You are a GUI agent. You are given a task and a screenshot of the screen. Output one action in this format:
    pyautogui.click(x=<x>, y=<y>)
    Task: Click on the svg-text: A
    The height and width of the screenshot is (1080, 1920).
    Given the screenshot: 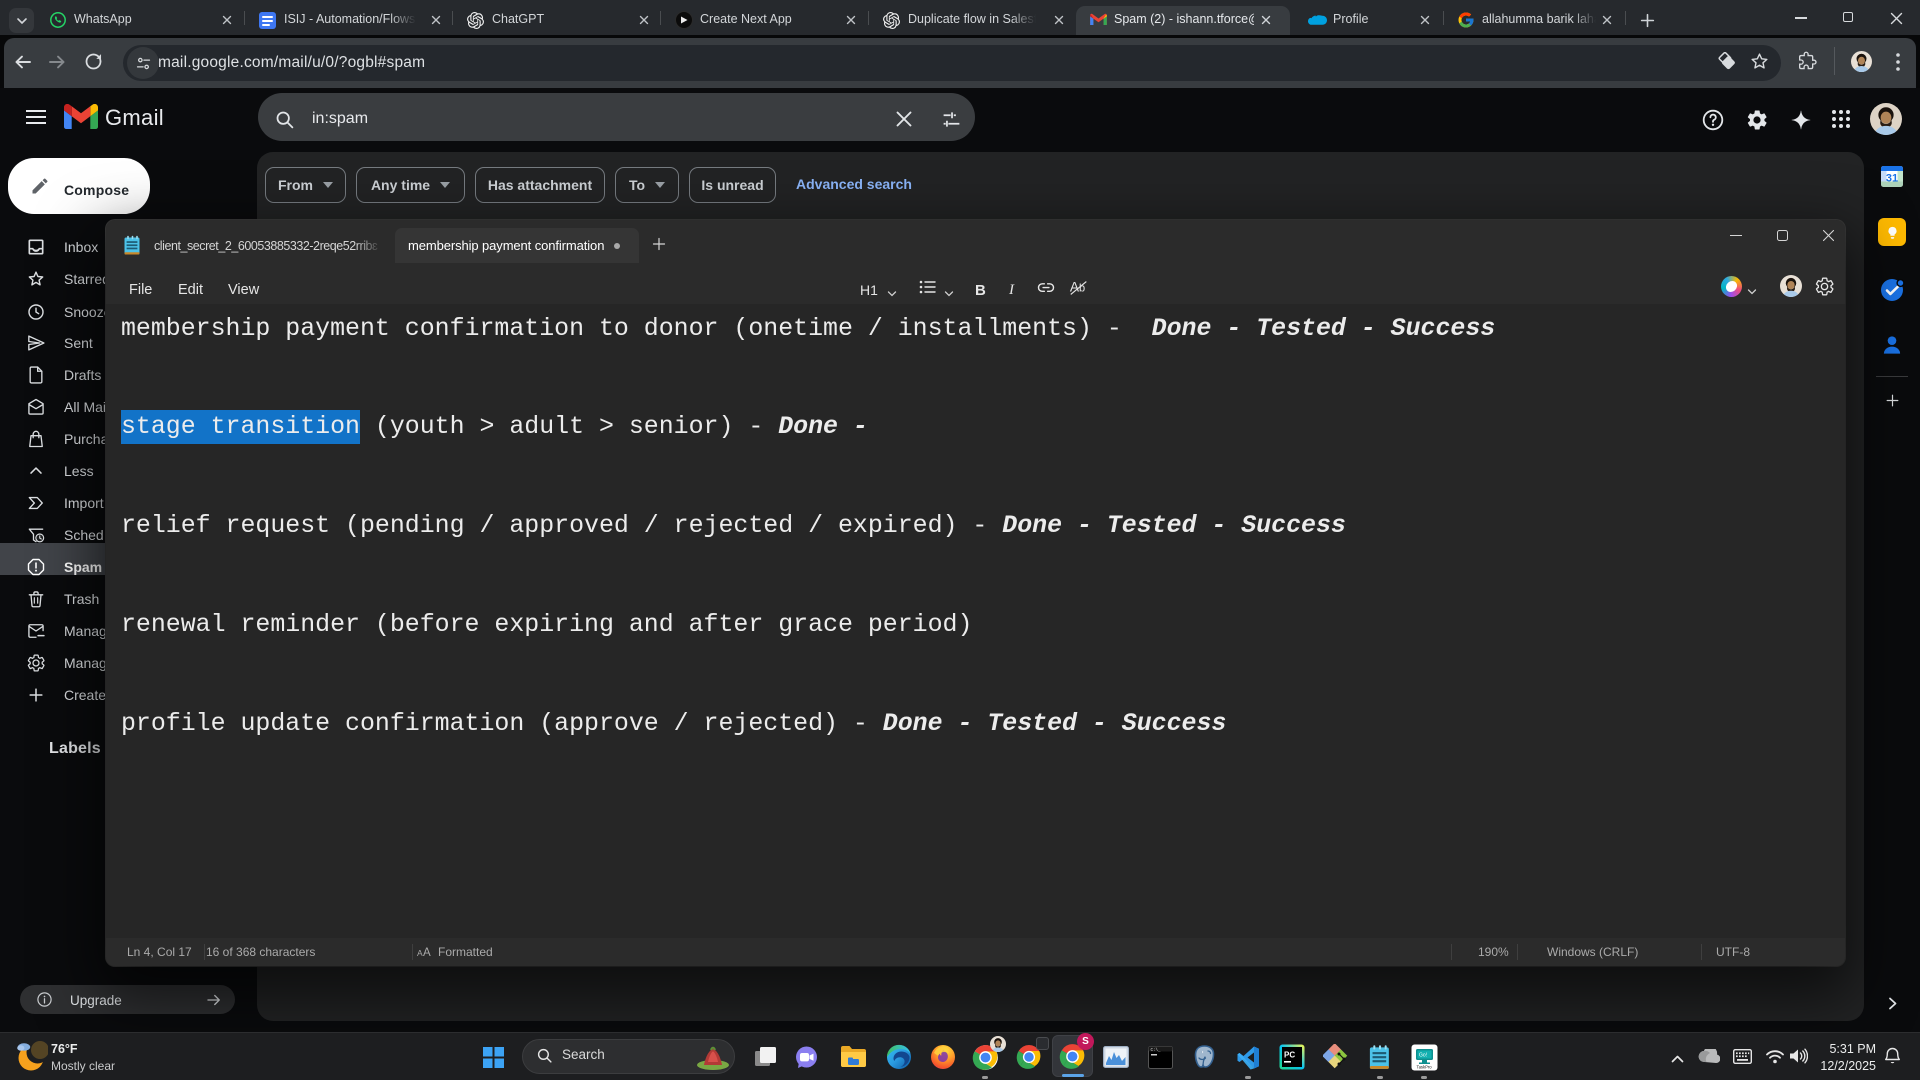 What is the action you would take?
    pyautogui.click(x=427, y=952)
    